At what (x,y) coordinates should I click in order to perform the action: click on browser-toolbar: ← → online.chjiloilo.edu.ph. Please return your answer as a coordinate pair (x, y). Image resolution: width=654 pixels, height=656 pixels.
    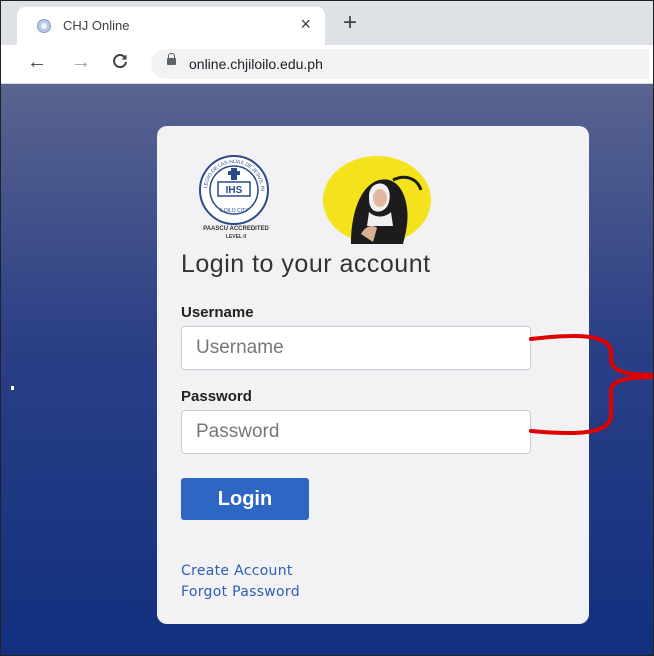
    Looking at the image, I should click on (327, 64).